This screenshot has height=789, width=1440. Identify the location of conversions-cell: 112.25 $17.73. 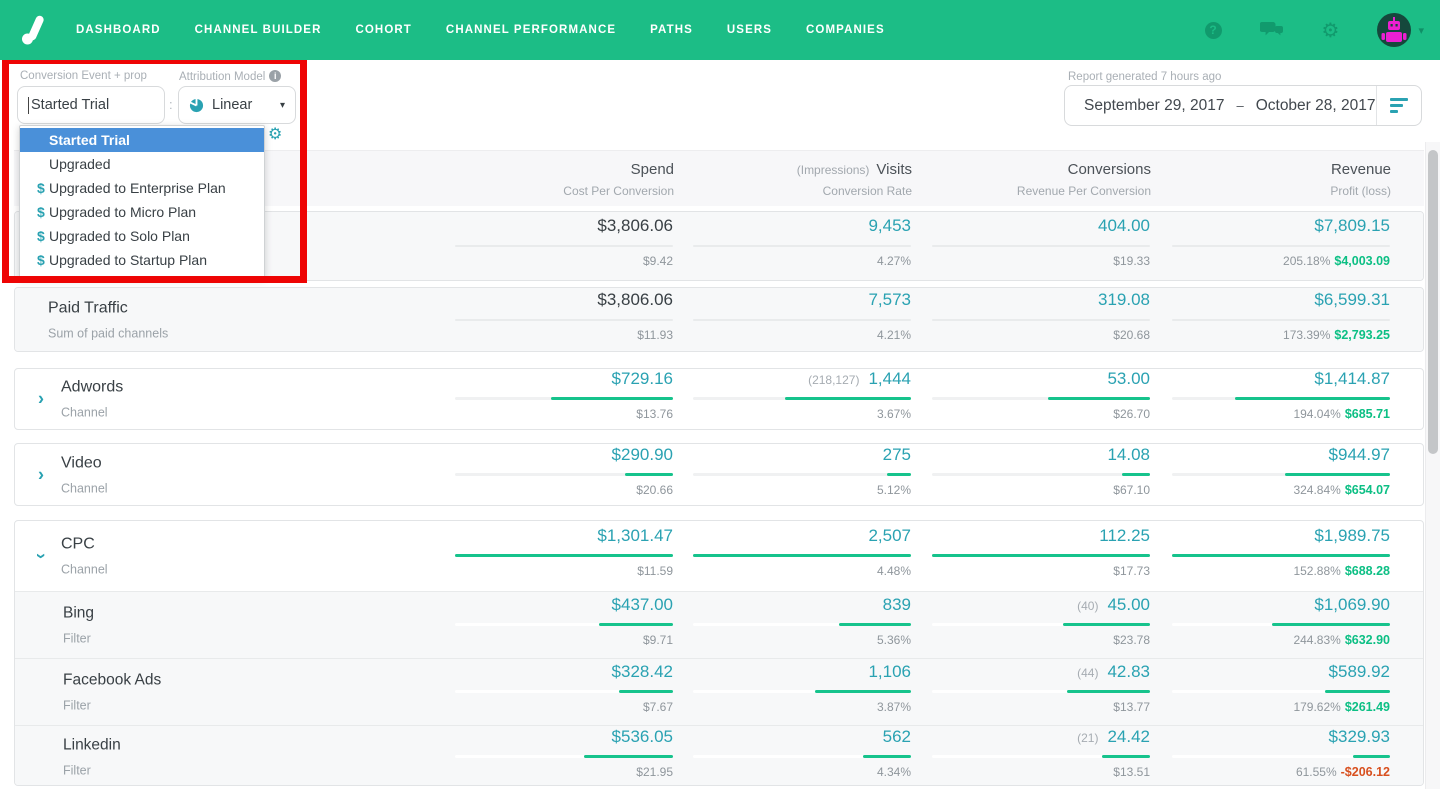
(1041, 556).